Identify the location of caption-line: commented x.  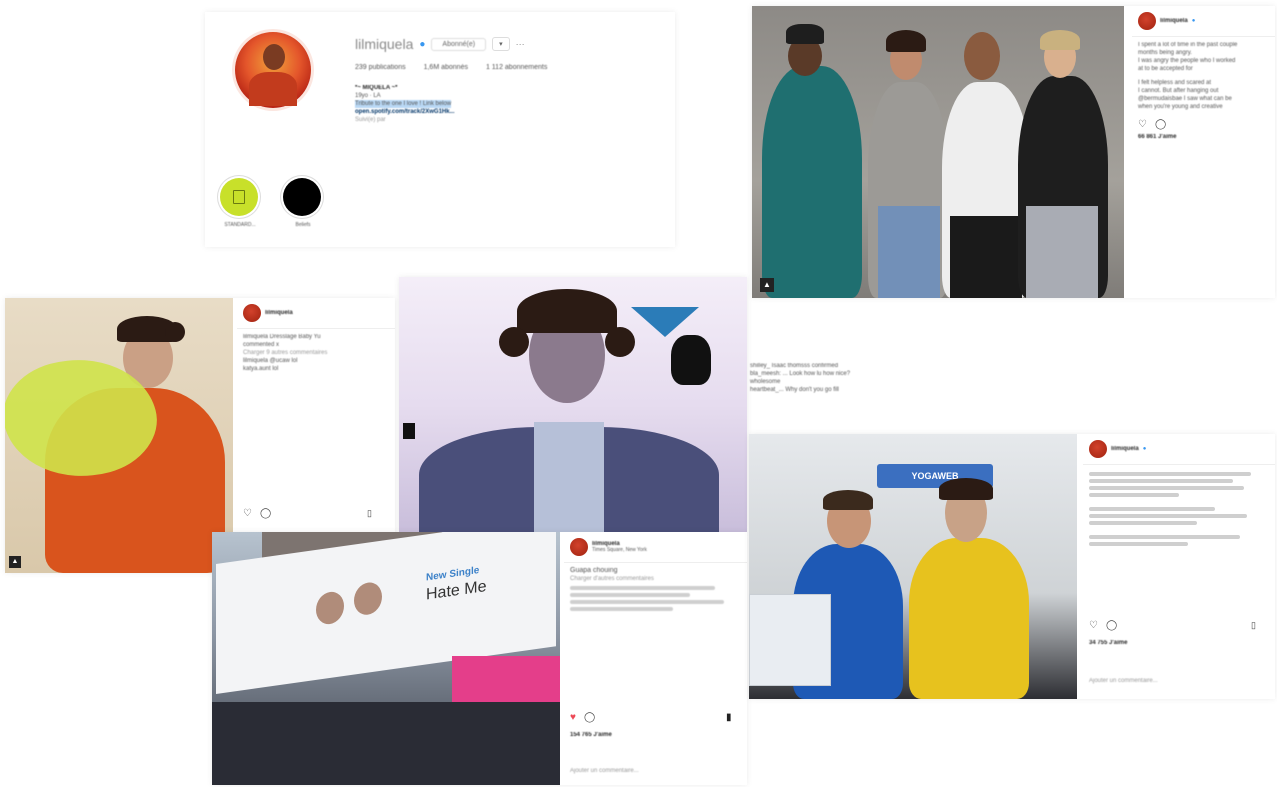
(261, 345).